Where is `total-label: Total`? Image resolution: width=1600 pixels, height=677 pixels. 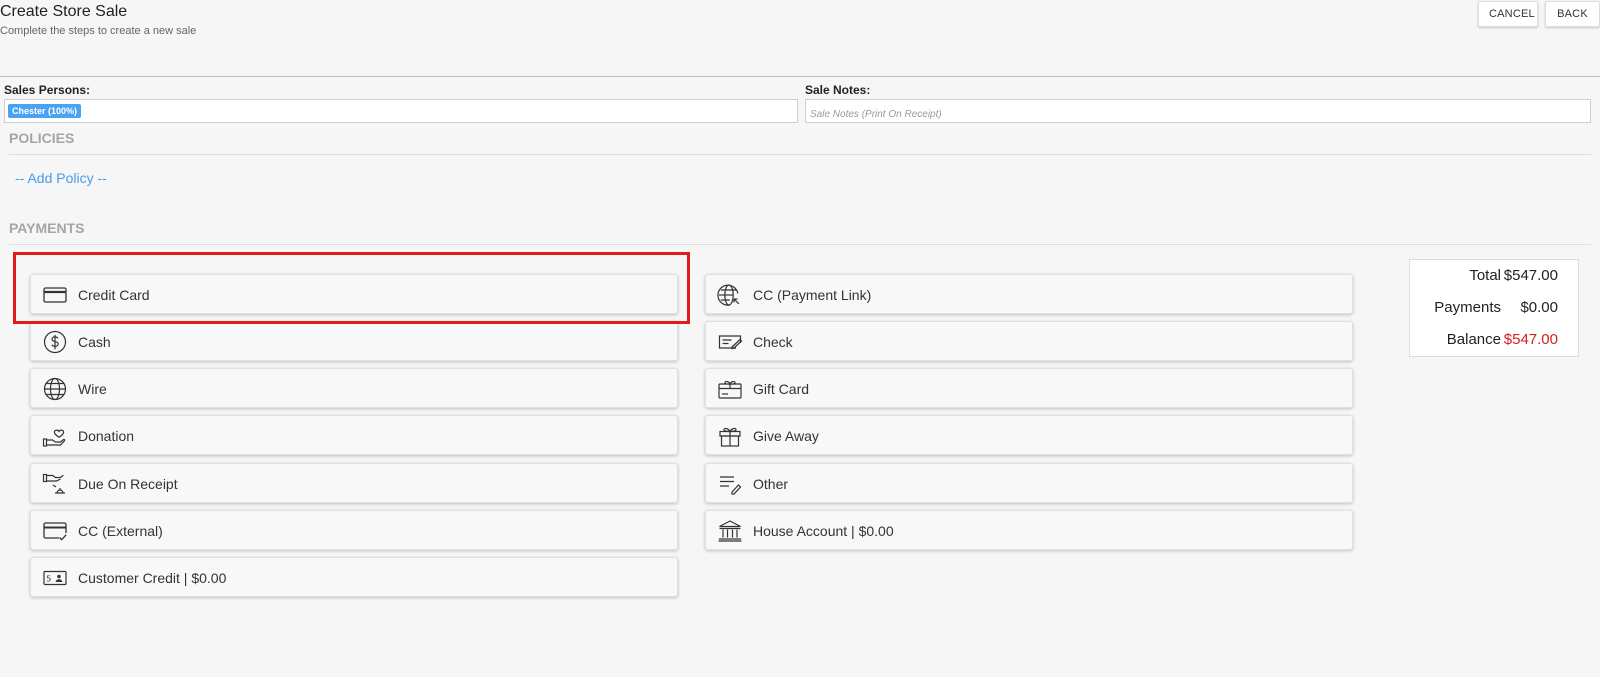
total-label: Total is located at coordinates (1485, 275).